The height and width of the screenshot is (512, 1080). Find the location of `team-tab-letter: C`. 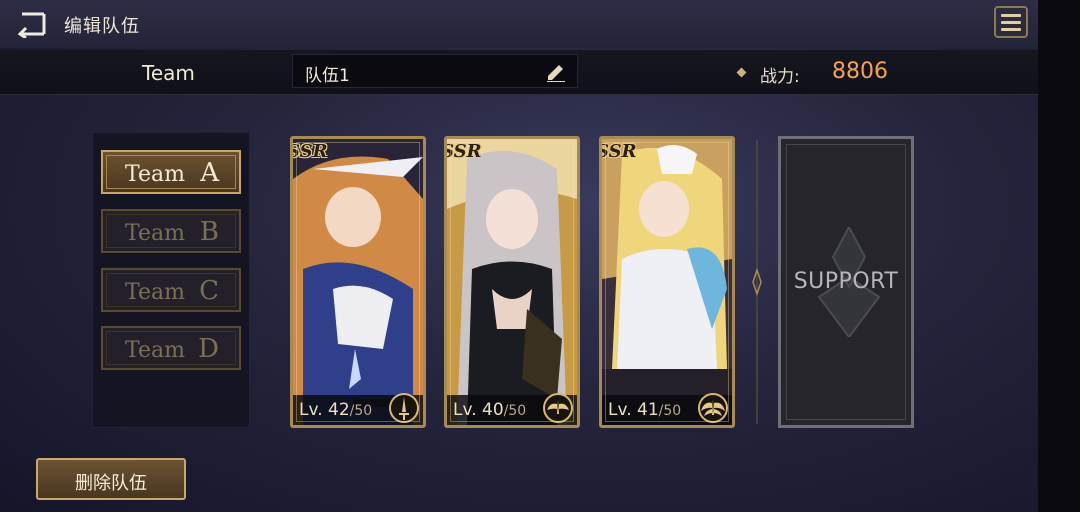

team-tab-letter: C is located at coordinates (209, 291).